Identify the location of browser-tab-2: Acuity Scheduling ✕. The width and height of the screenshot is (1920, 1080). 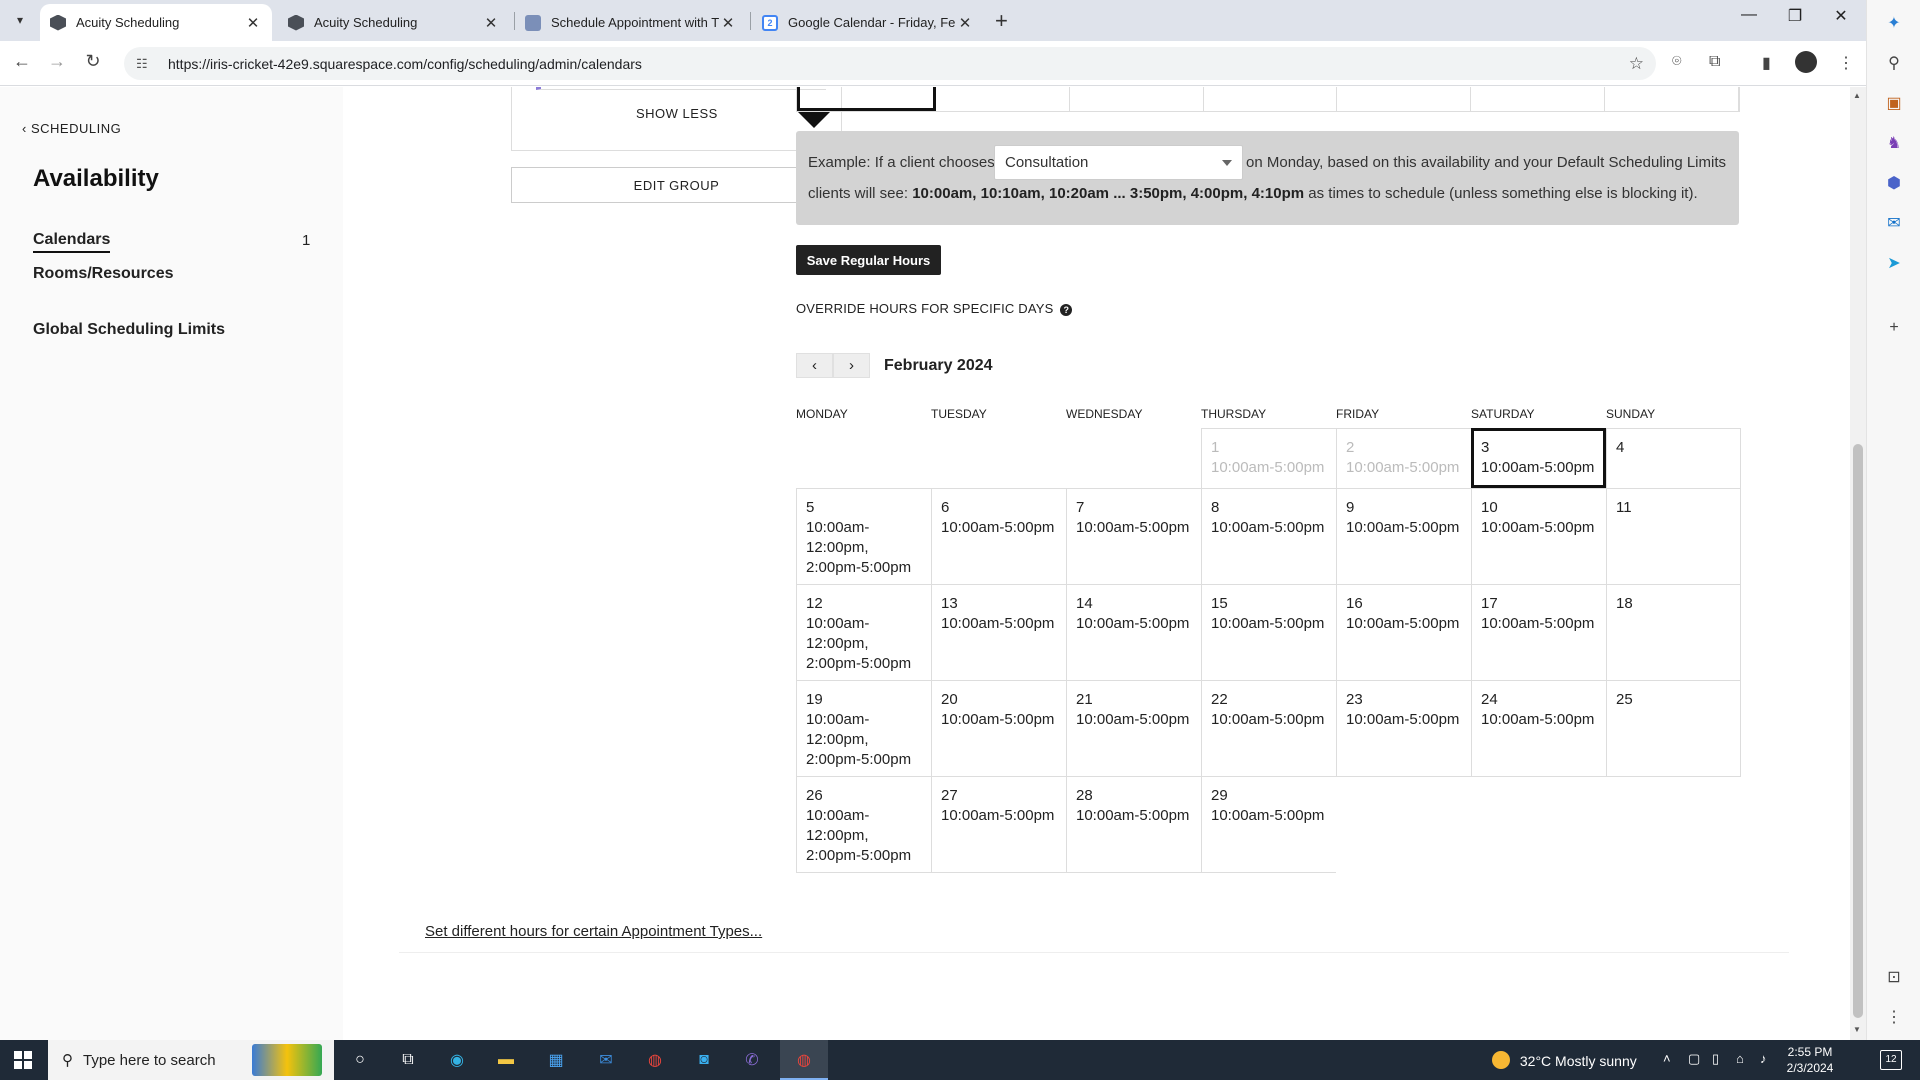
(394, 22).